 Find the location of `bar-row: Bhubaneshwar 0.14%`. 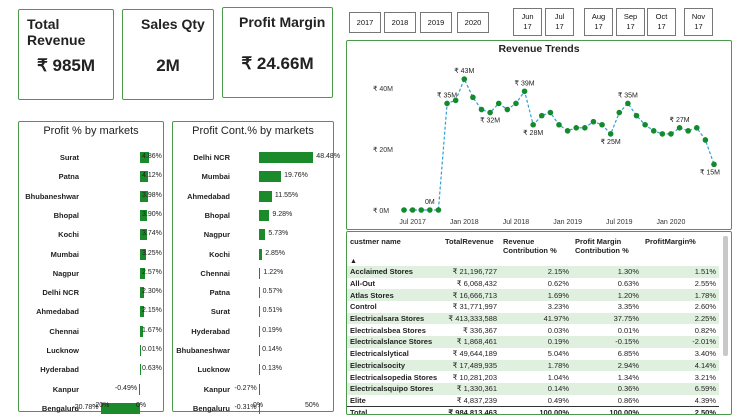

bar-row: Bhubaneshwar 0.14% is located at coordinates (243, 351).